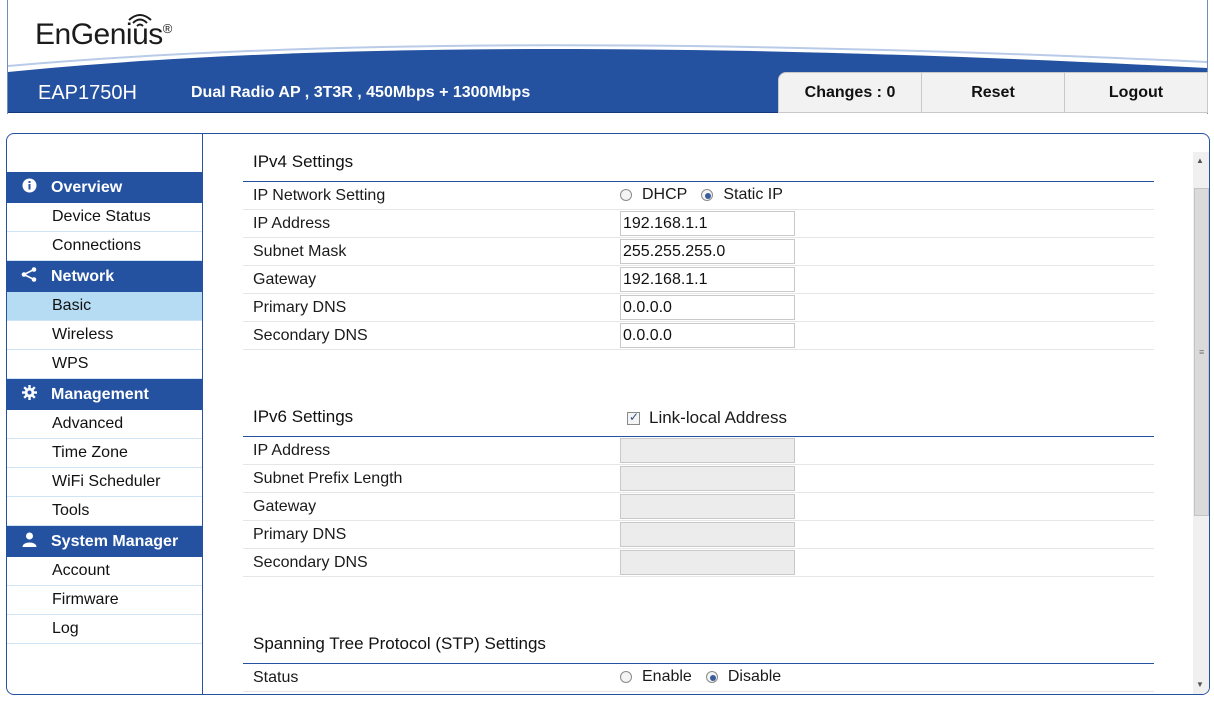 The width and height of the screenshot is (1214, 701). I want to click on ipv4-secondary-dns-input, so click(707, 335).